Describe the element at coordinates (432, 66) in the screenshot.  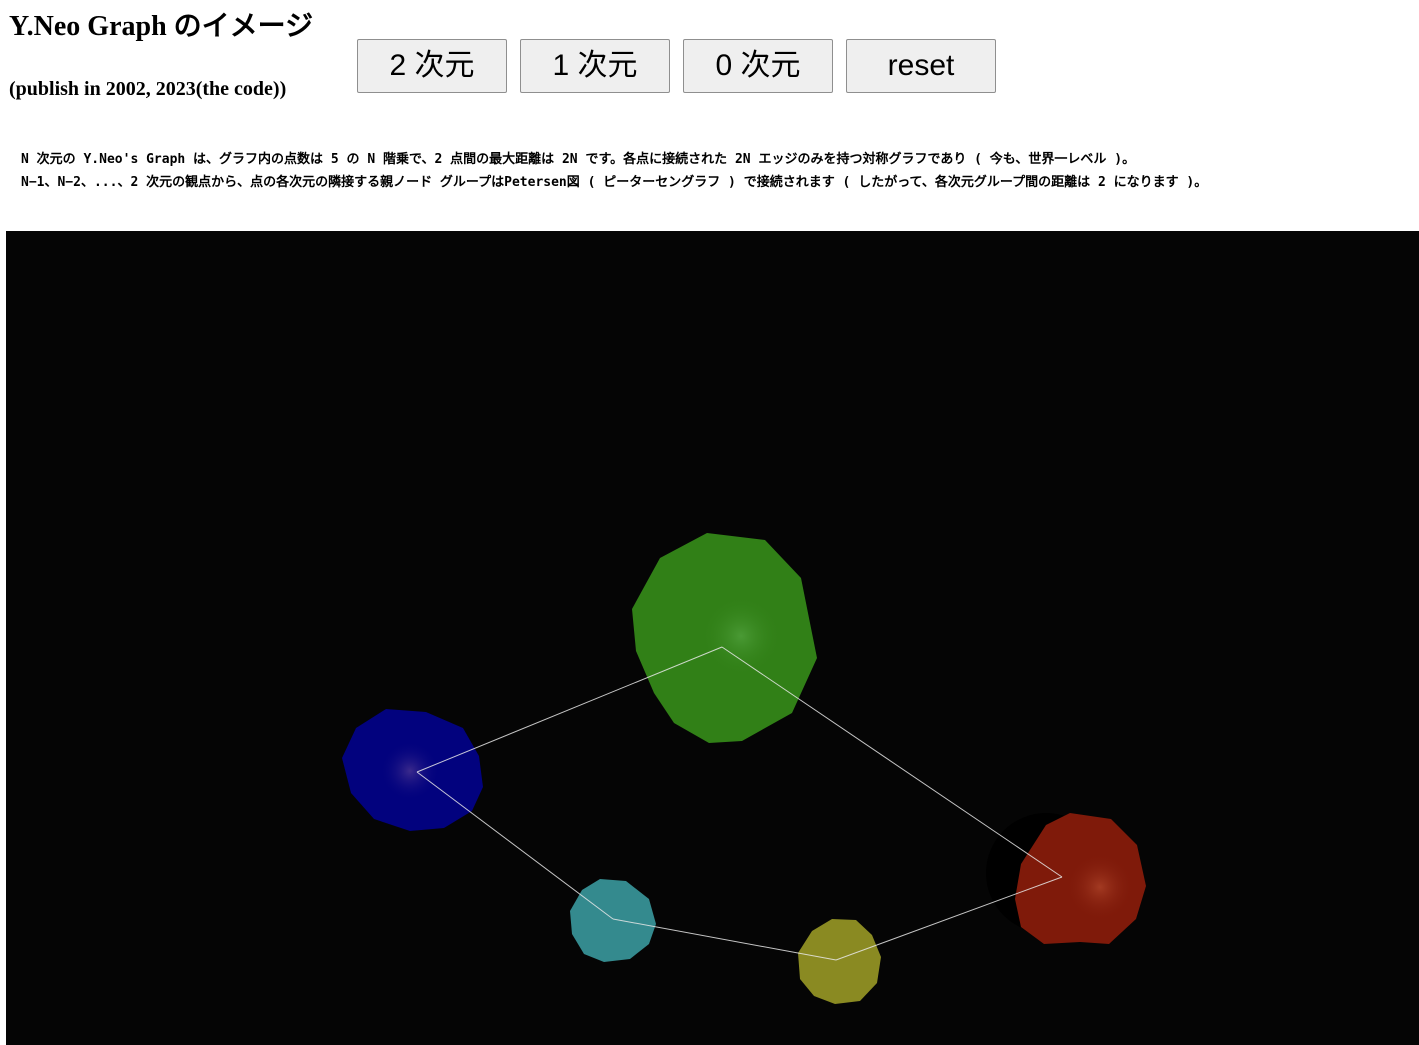
I see `dimension-2-button: 2 次元` at that location.